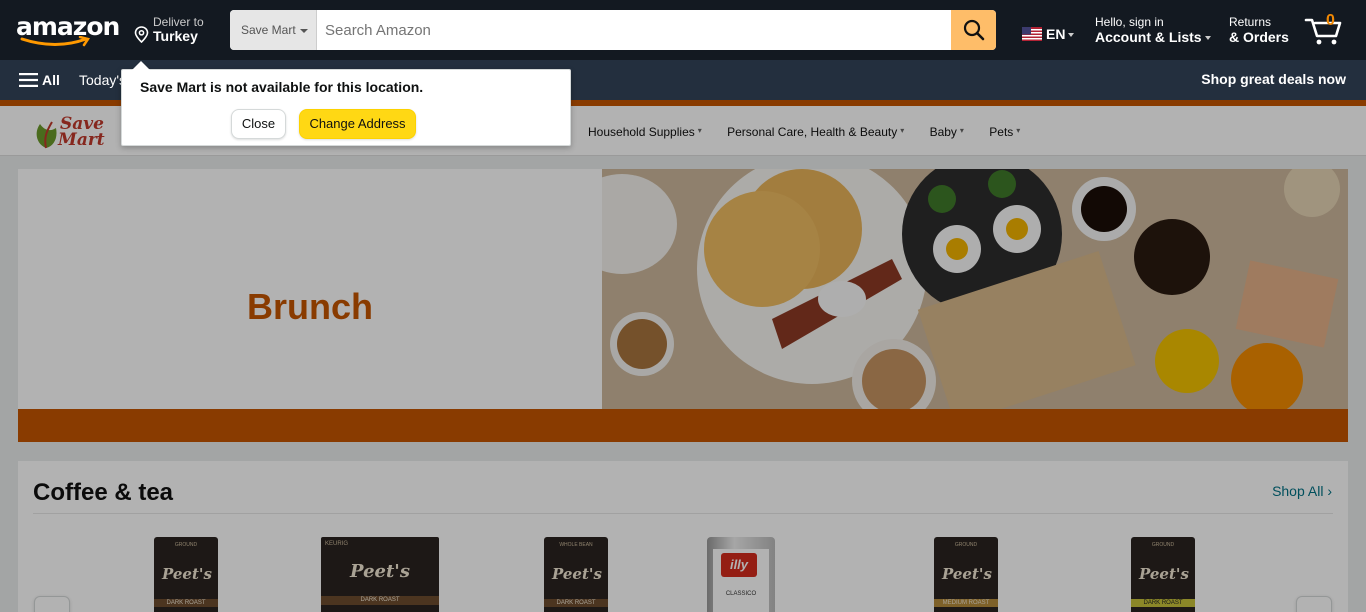  Describe the element at coordinates (141, 65) in the screenshot. I see `popover-pointer` at that location.